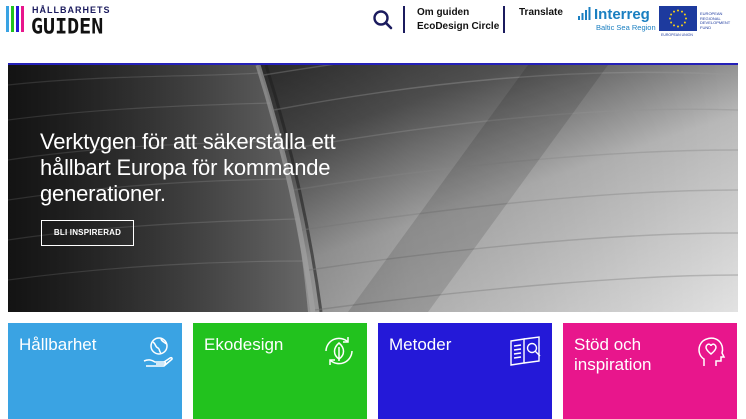 This screenshot has width=746, height=419. What do you see at coordinates (280, 371) in the screenshot?
I see `tile-ekodesign: Ekodesign` at bounding box center [280, 371].